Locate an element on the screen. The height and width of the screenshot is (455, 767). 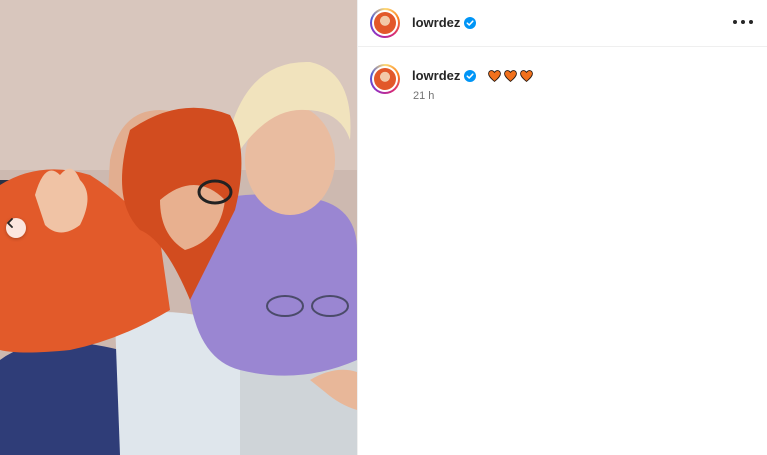
more-options-icon is located at coordinates (743, 22).